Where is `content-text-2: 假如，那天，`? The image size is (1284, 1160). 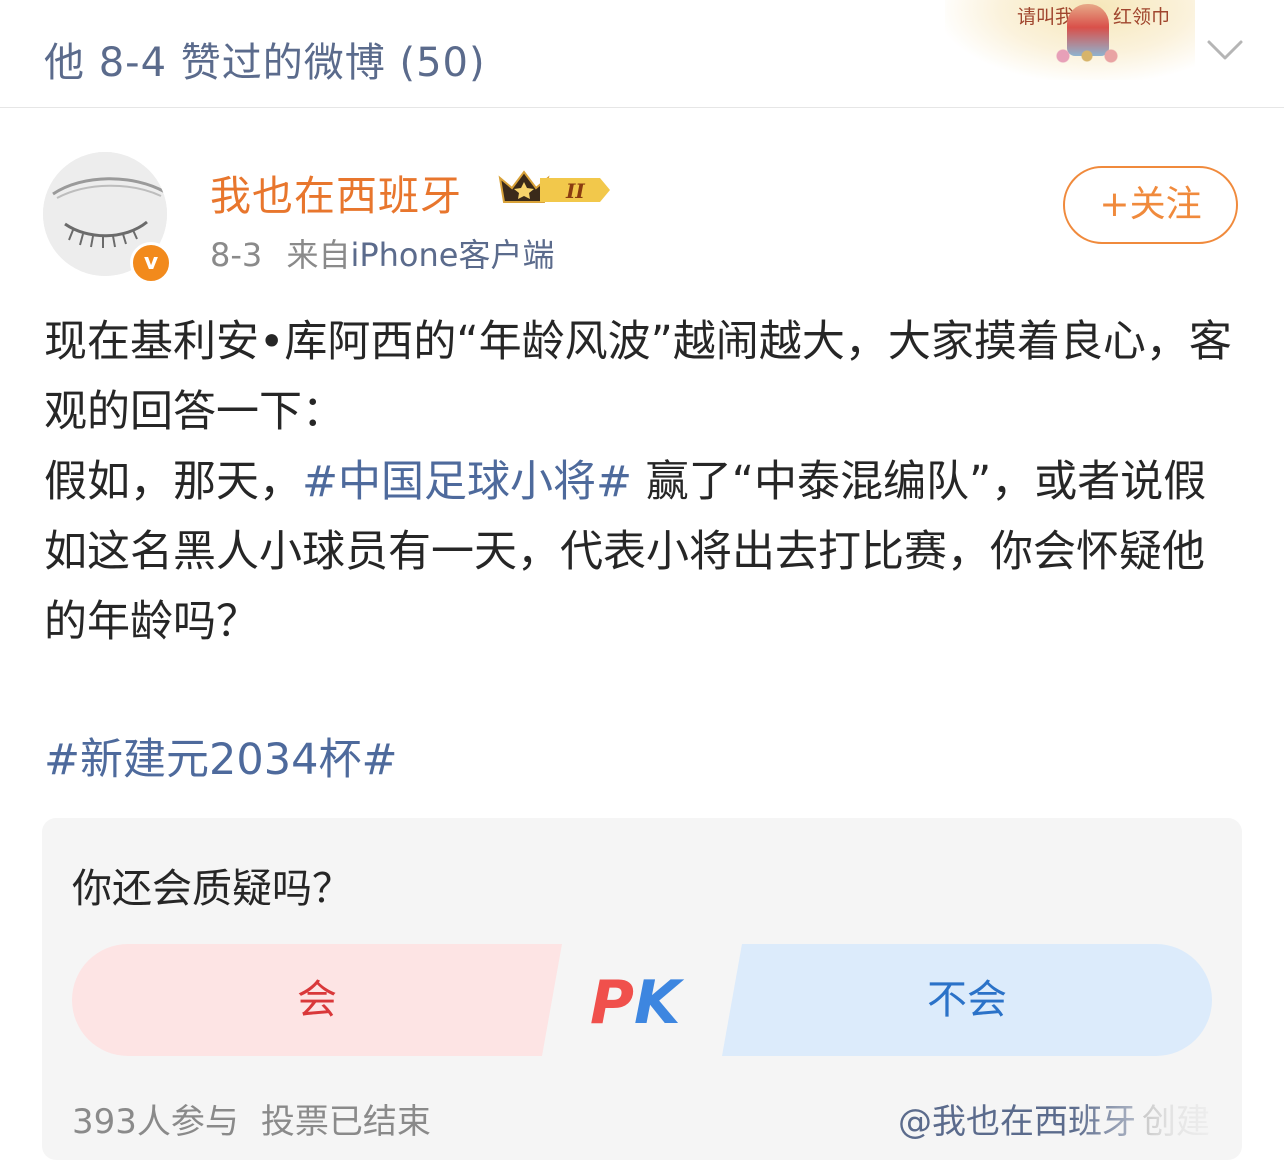 content-text-2: 假如，那天， is located at coordinates (173, 482).